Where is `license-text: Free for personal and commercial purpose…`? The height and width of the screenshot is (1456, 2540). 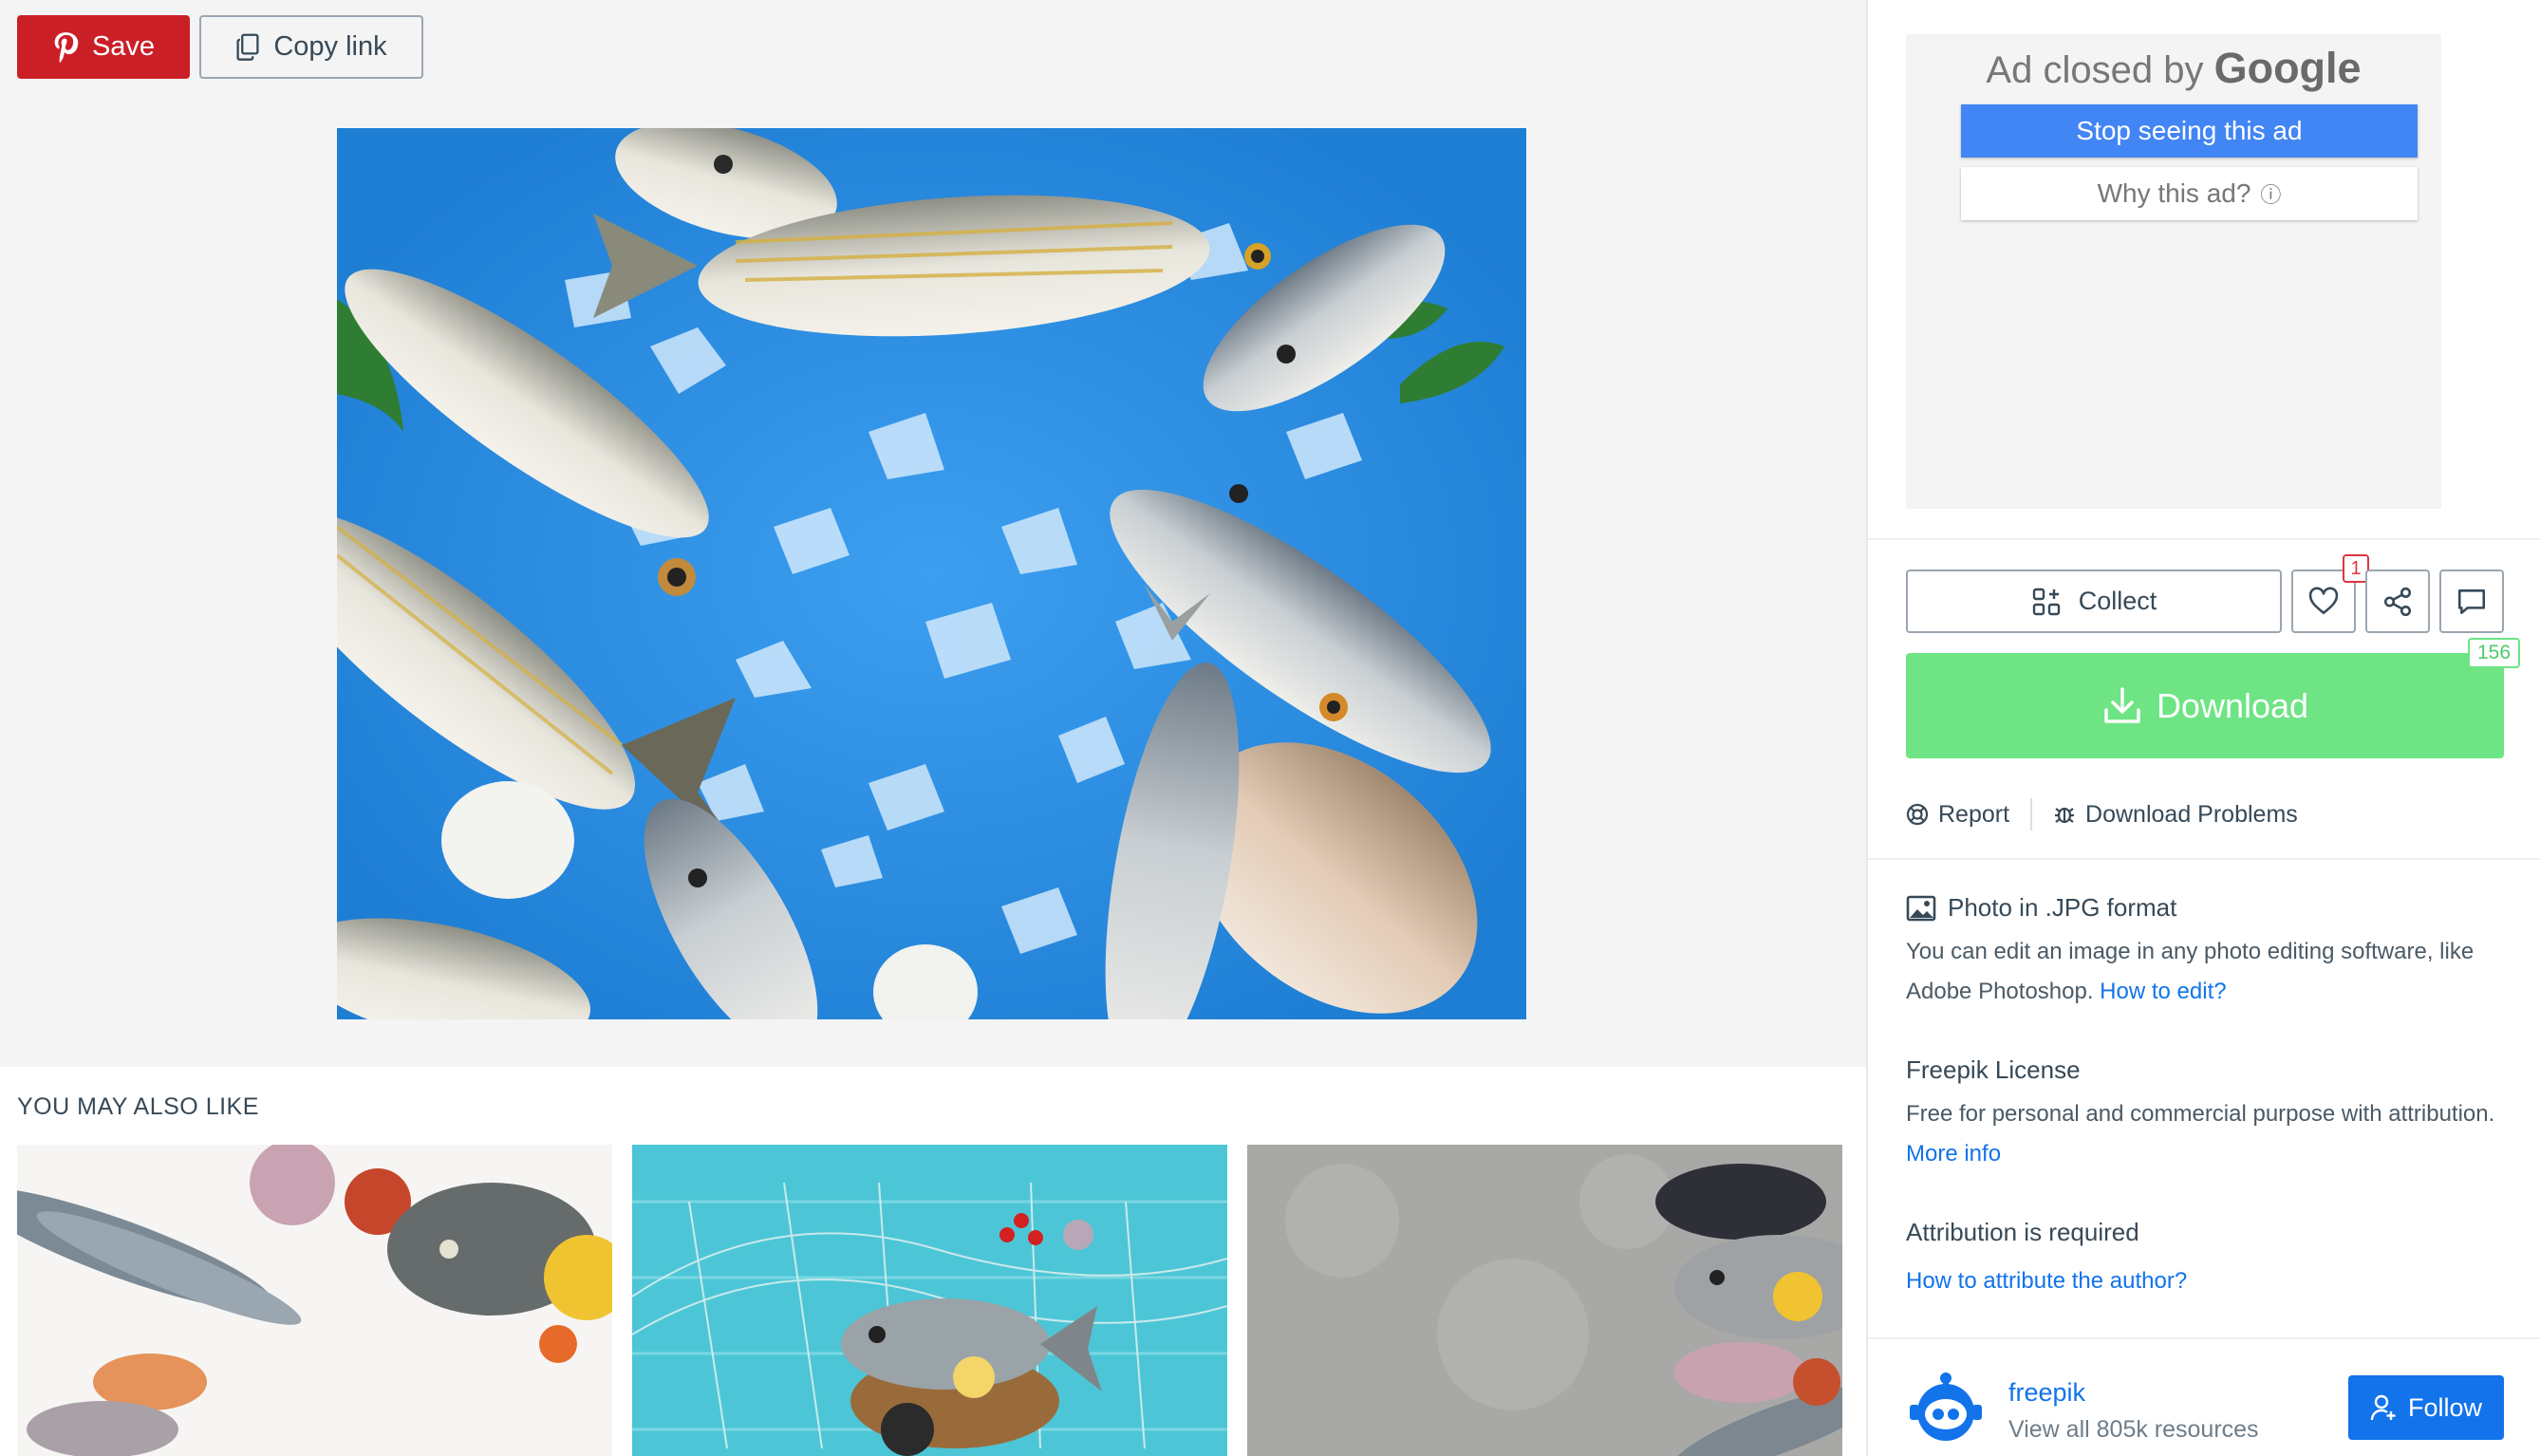
license-text: Free for personal and commercial purpose… is located at coordinates (2201, 1114).